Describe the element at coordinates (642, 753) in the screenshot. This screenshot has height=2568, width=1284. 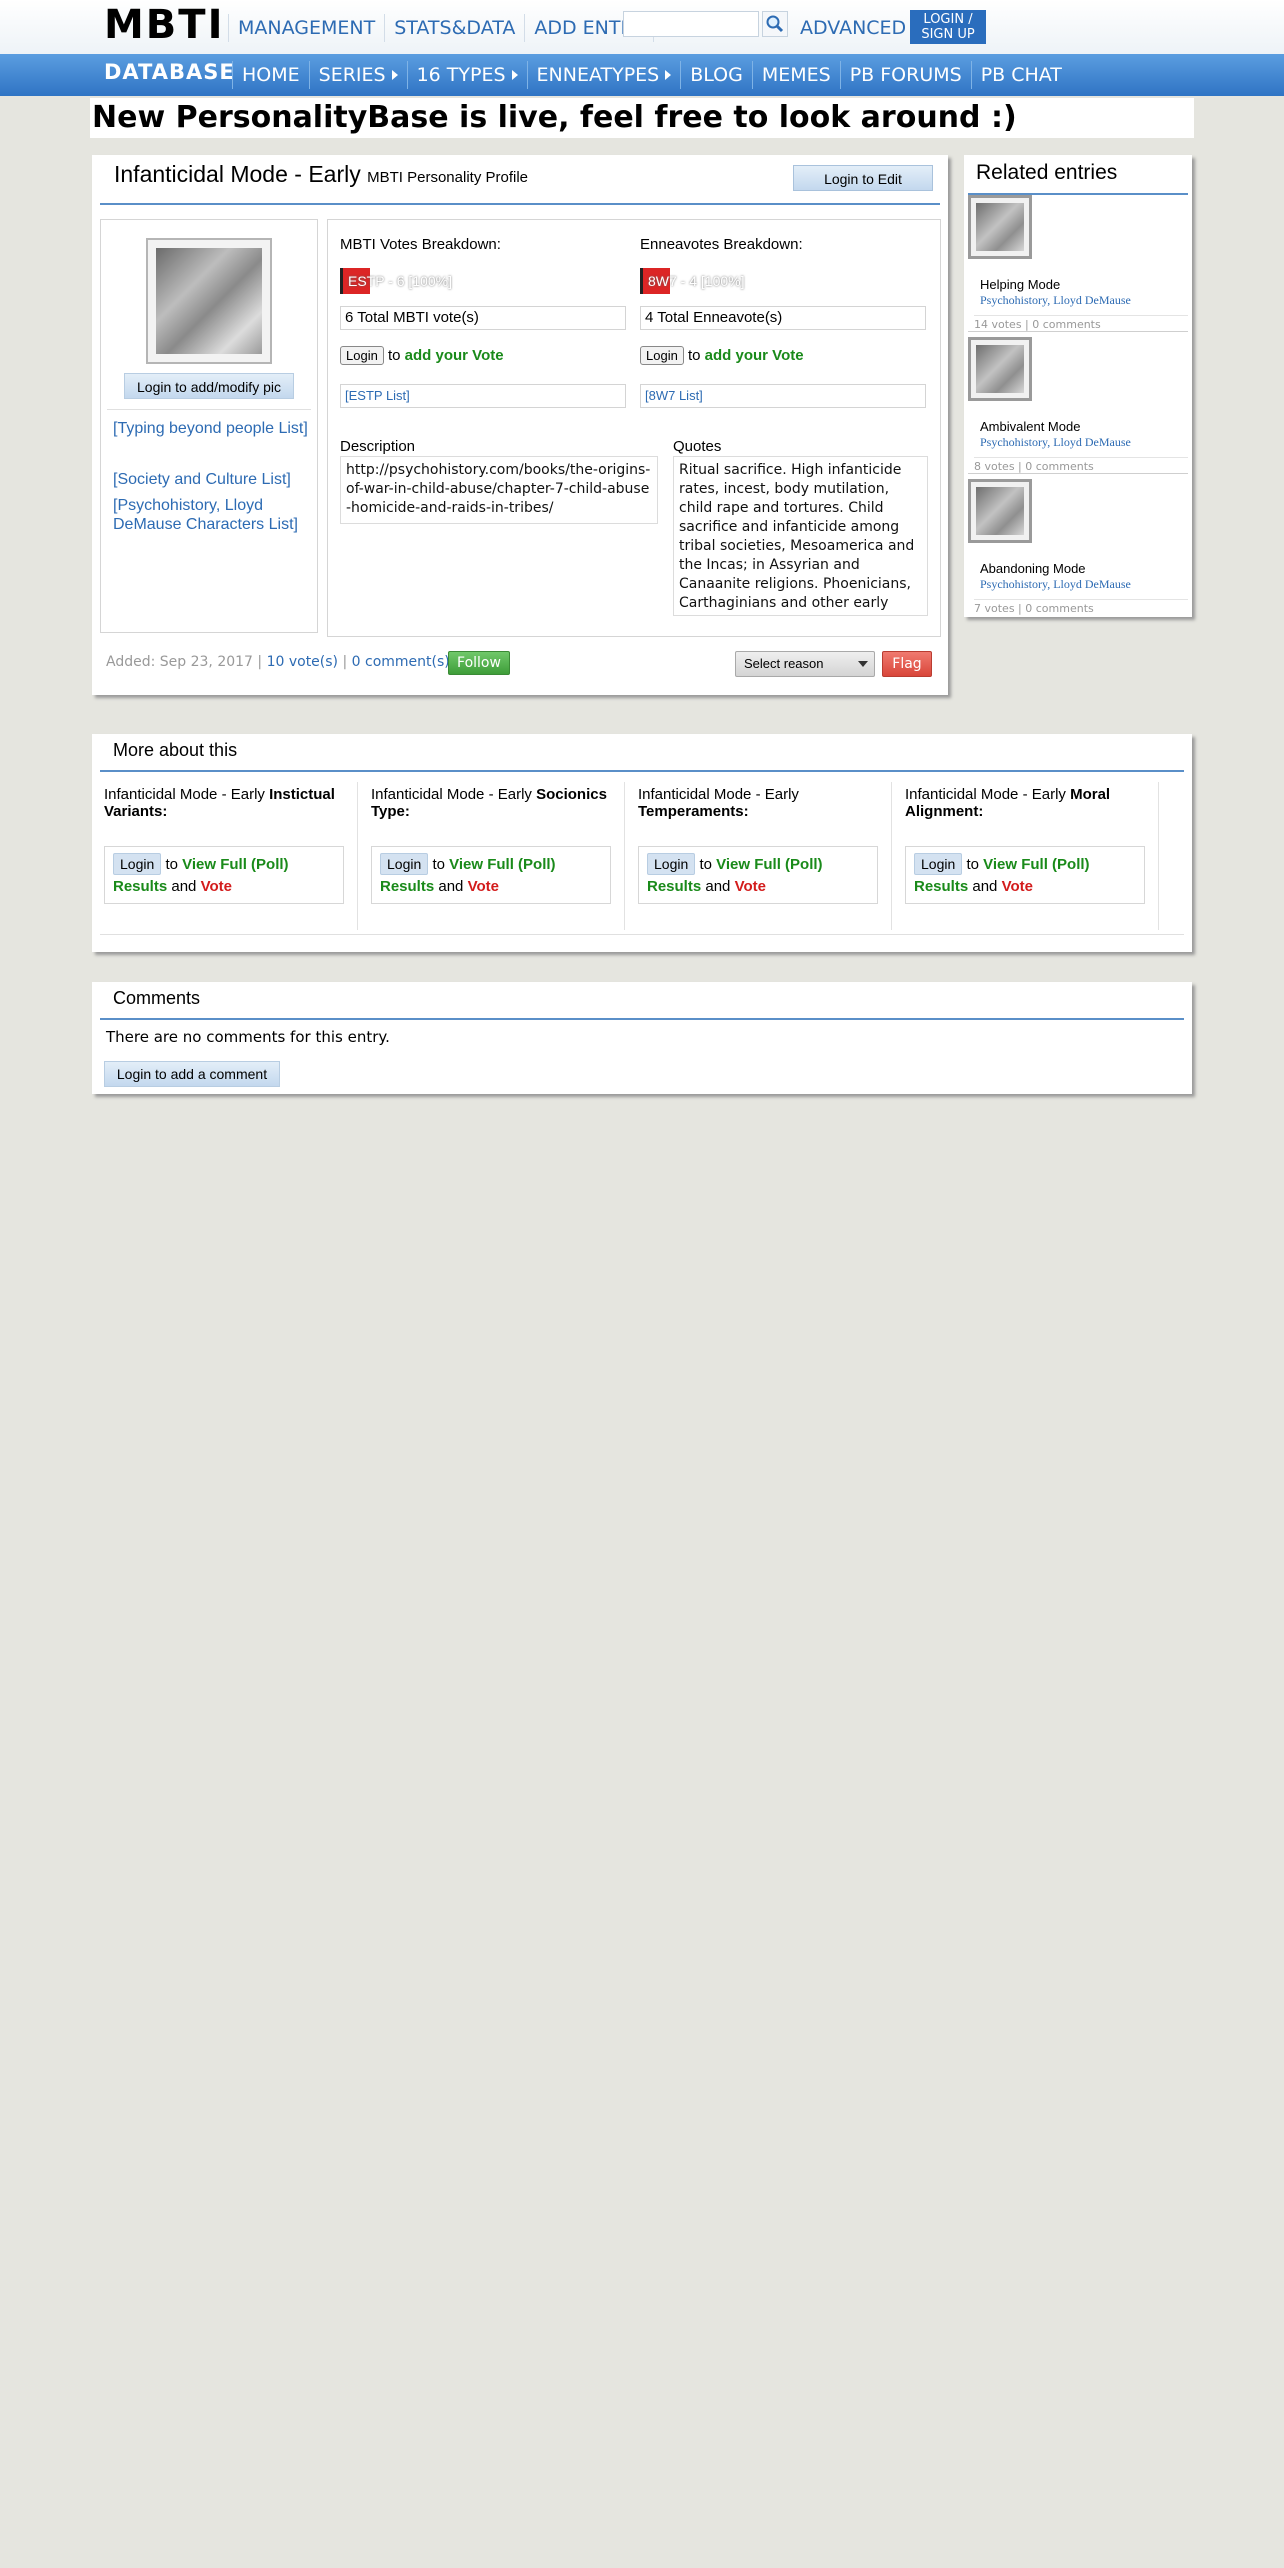
I see `more-header: More about this` at that location.